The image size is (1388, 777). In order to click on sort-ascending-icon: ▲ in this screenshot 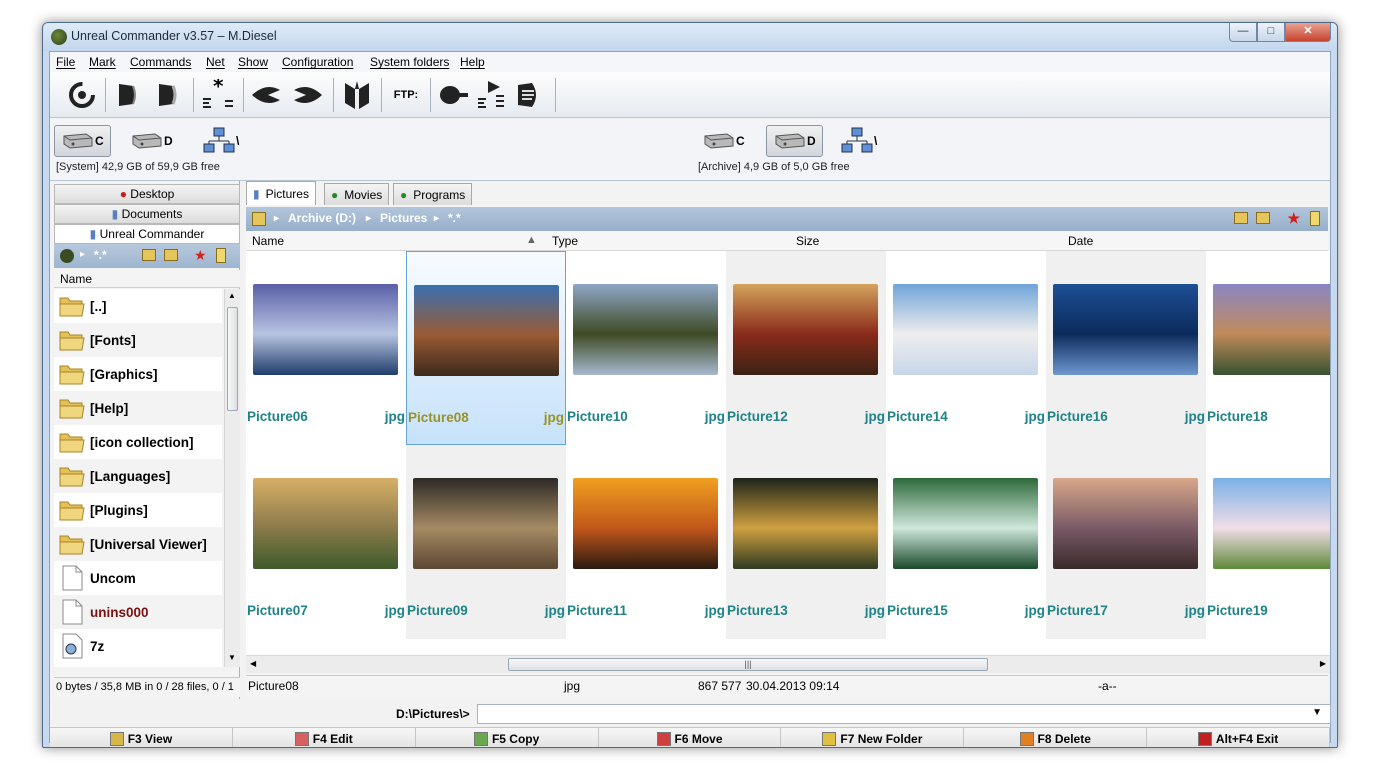, I will do `click(531, 240)`.